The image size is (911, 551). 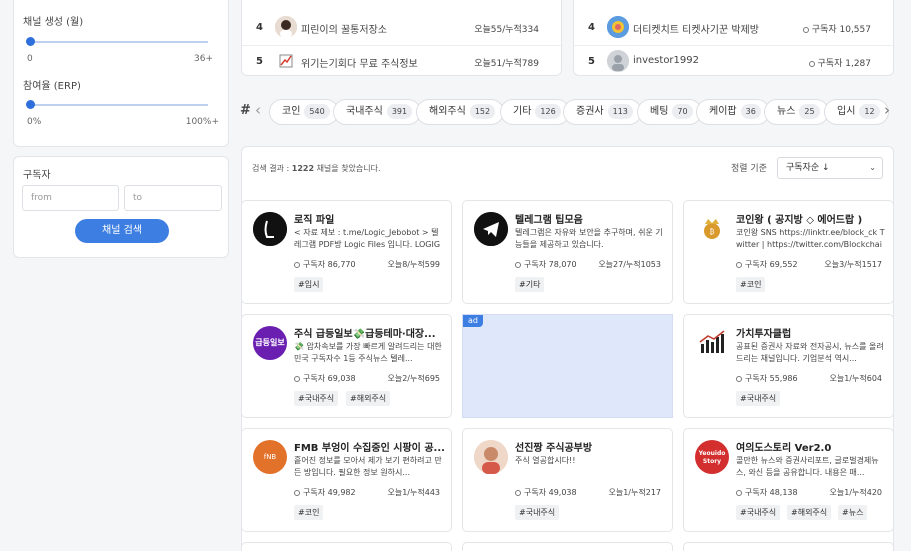 What do you see at coordinates (30, 41) in the screenshot?
I see `creation-slider-knob` at bounding box center [30, 41].